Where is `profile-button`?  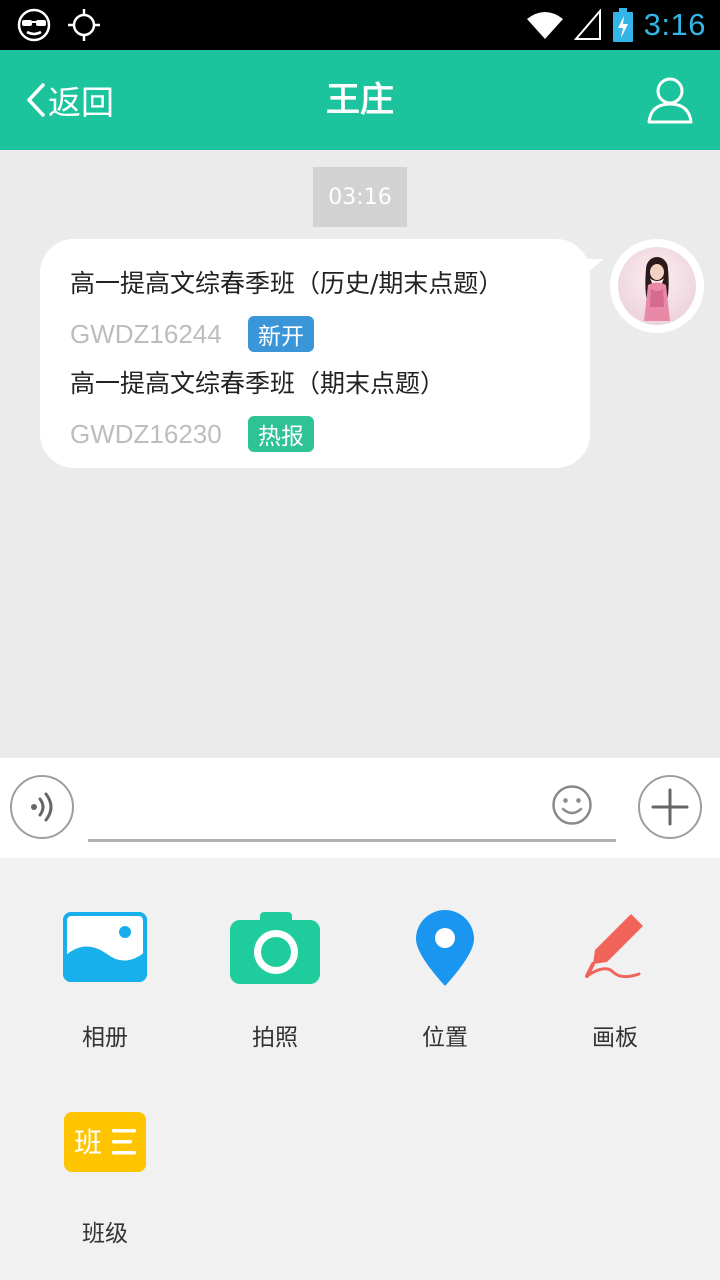
profile-button is located at coordinates (670, 100).